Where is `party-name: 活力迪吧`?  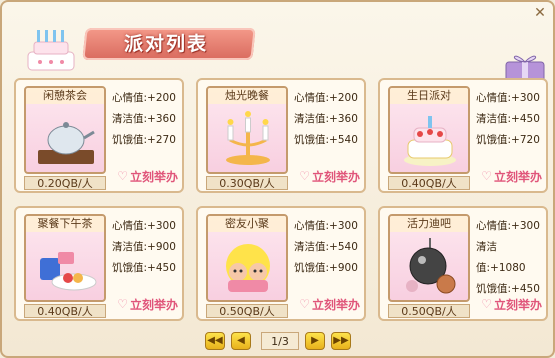 party-name: 活力迪吧 is located at coordinates (429, 224).